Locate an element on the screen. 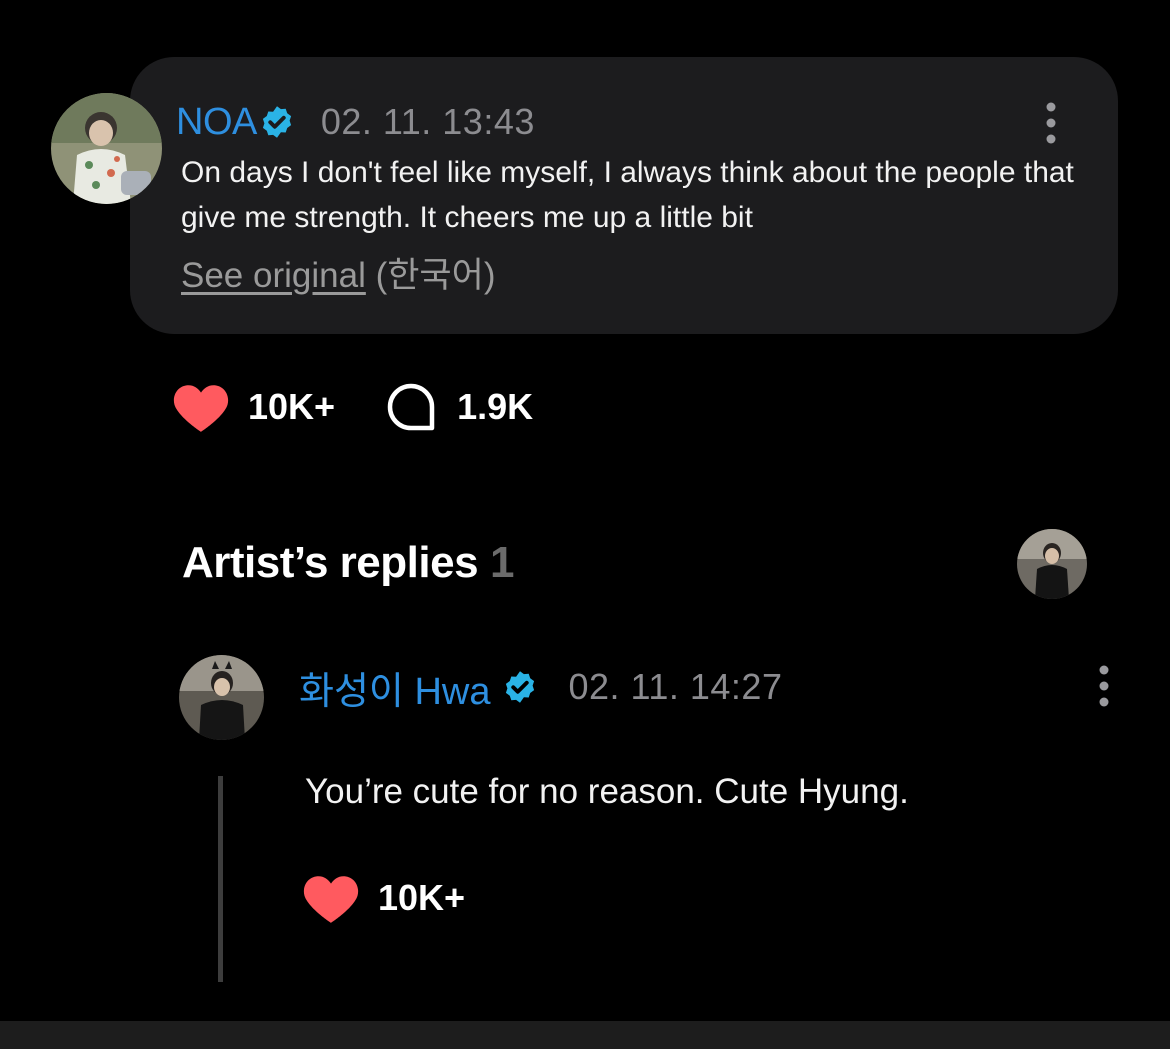 The width and height of the screenshot is (1170, 1049). reply-text: You’re cute for no reason. Cute Hyung. is located at coordinates (607, 791).